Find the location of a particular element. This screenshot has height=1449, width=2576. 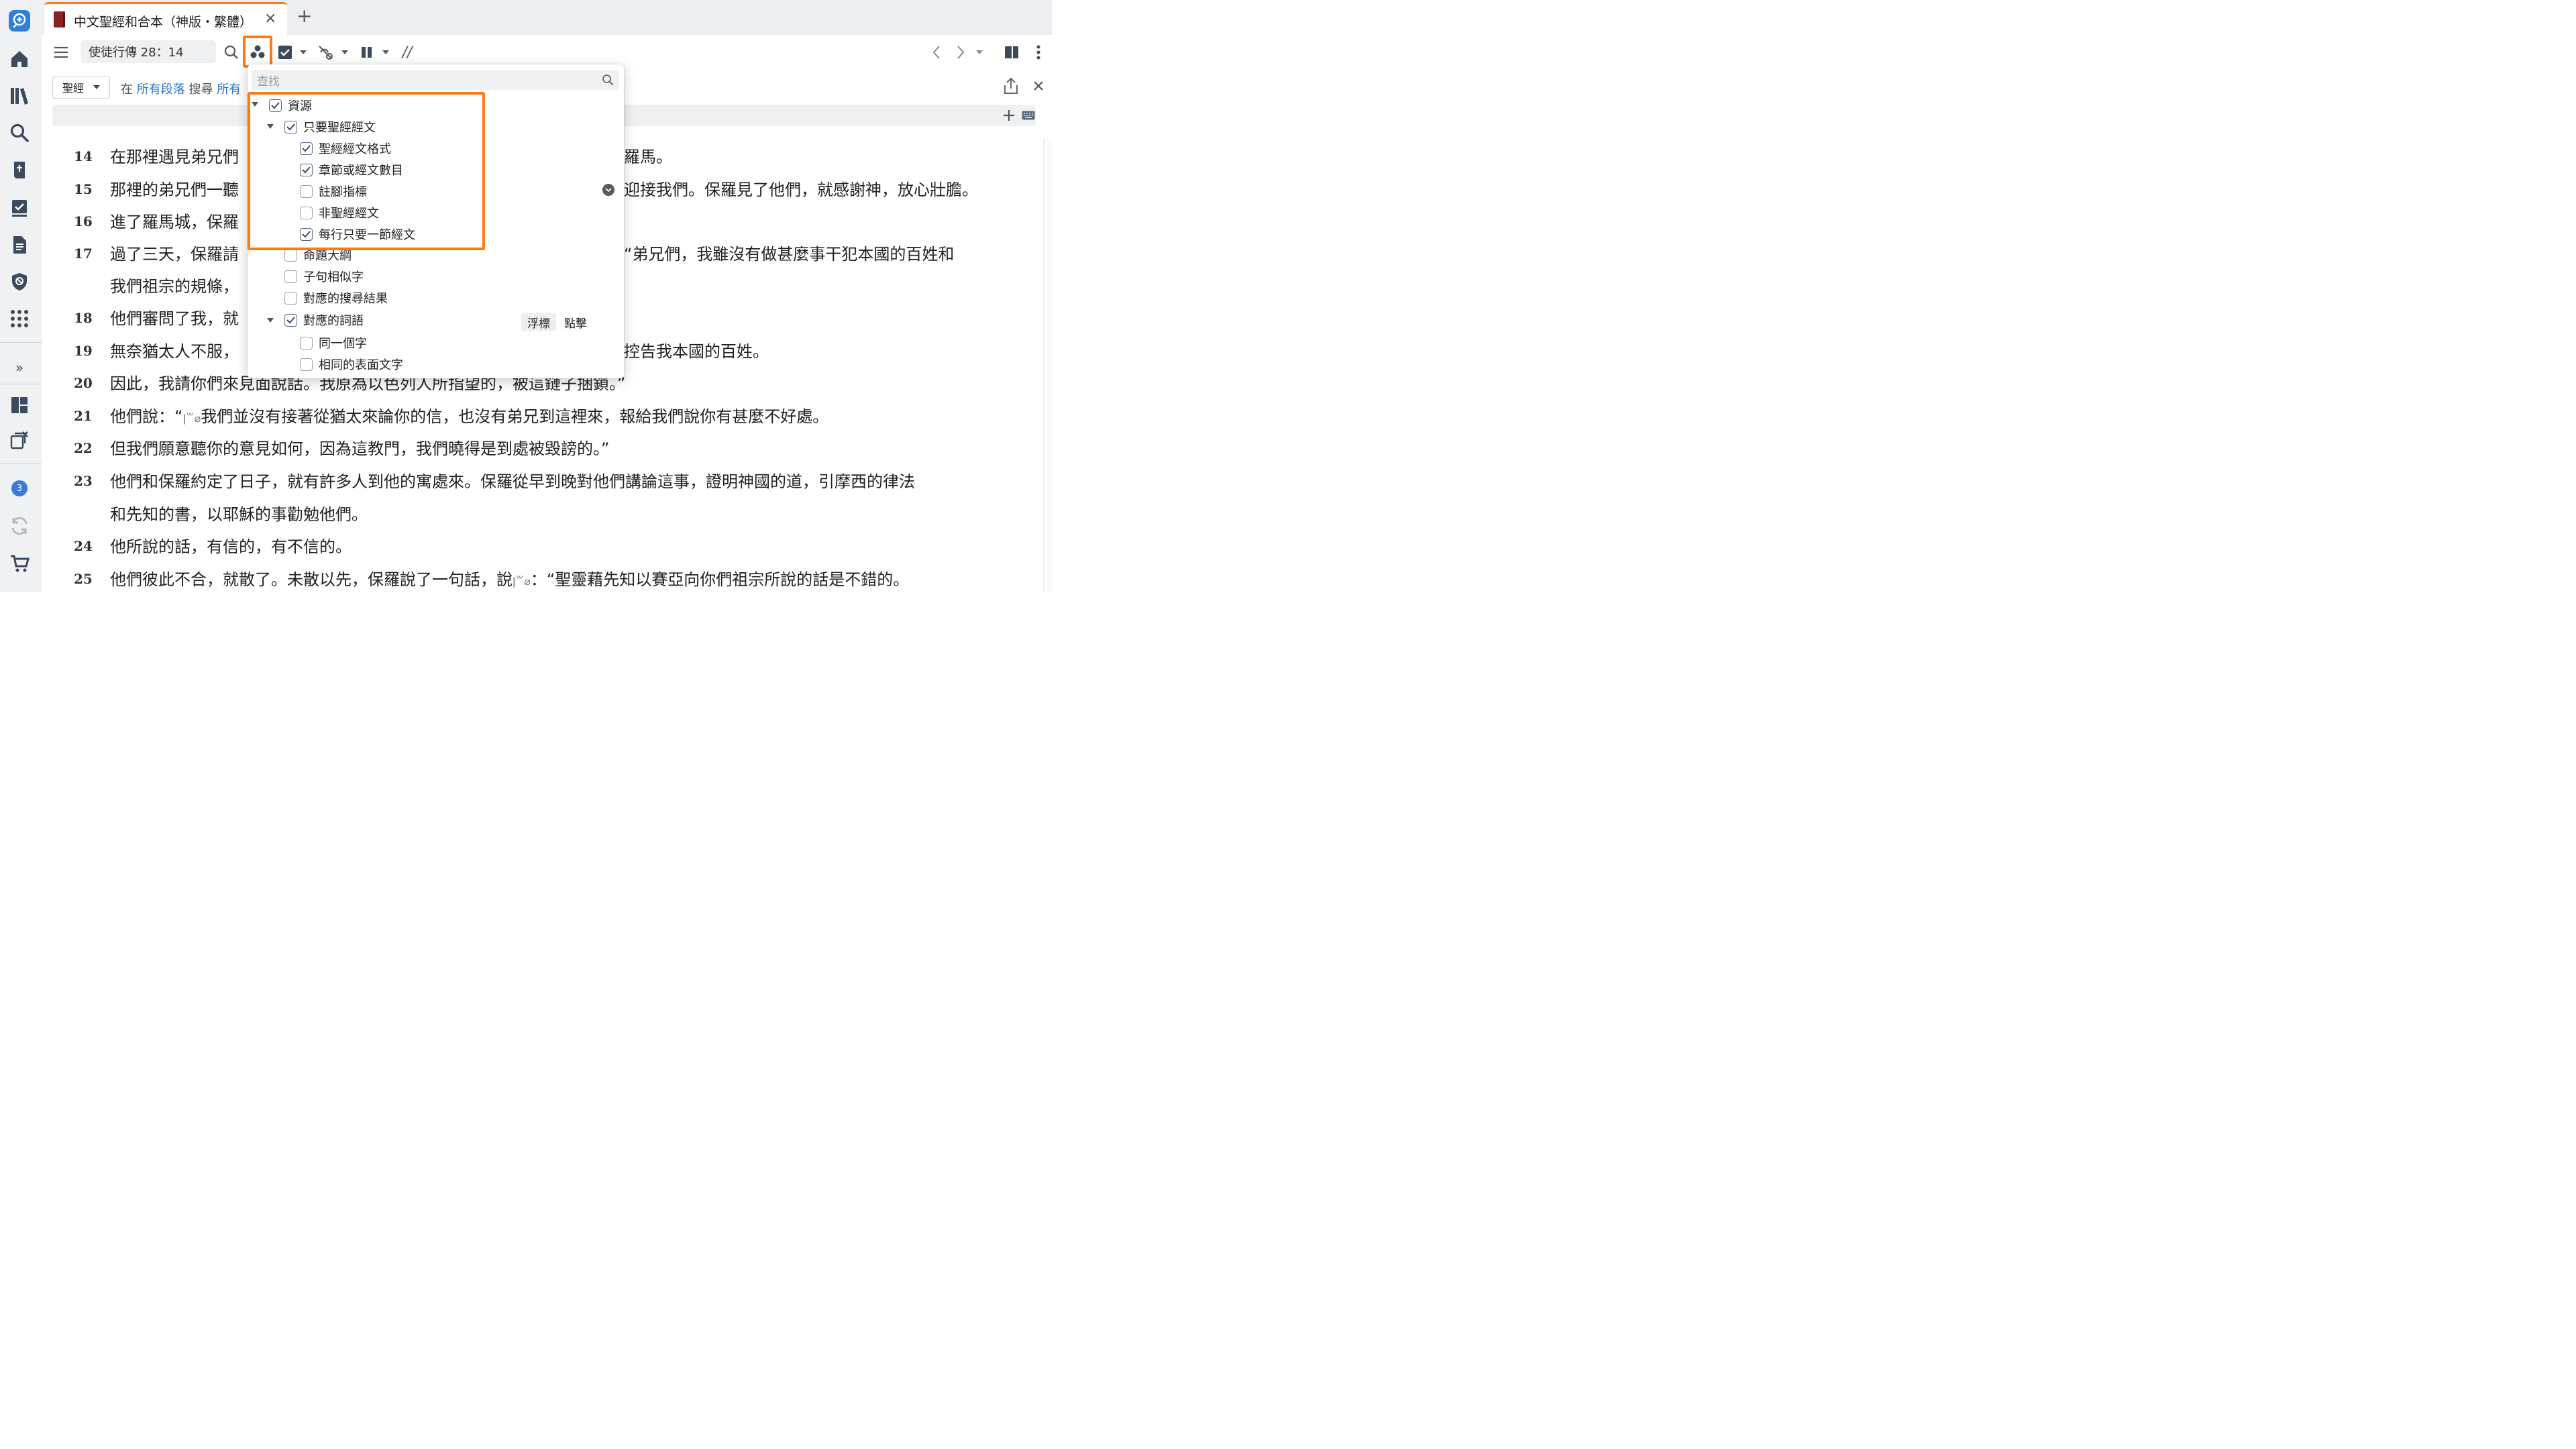

reference-box: 使徒行傳 28：14 is located at coordinates (148, 51).